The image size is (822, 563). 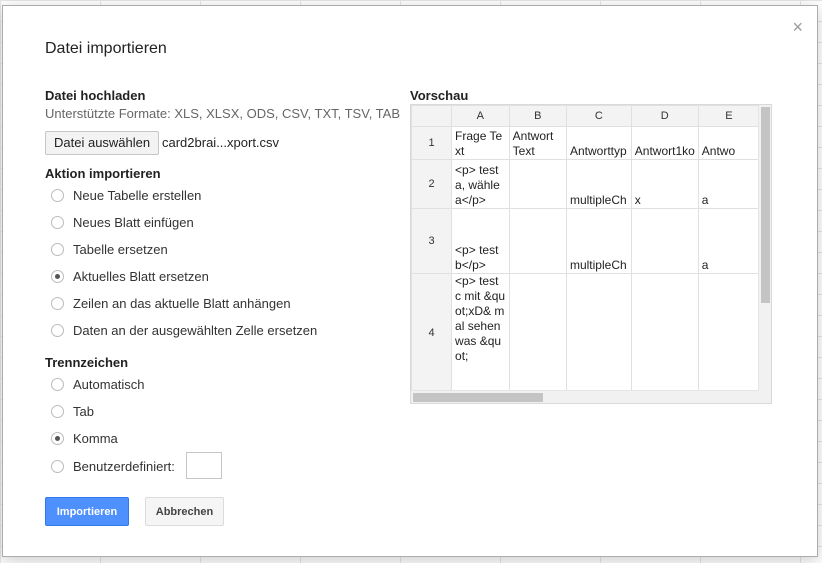 What do you see at coordinates (195, 330) in the screenshot?
I see `radio-label: Daten an der ausgewählten Zelle ersetzen` at bounding box center [195, 330].